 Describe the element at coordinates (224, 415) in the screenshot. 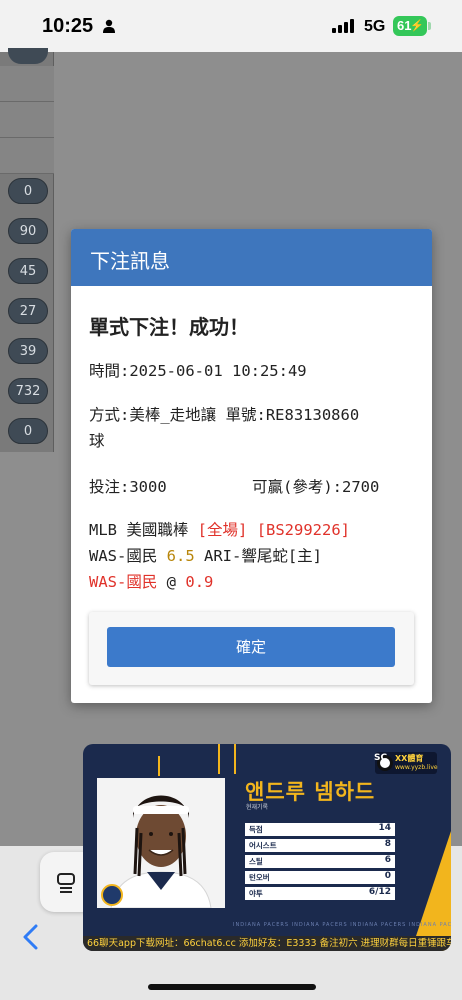

I see `bet-method-ticket: 方式:美棒_走地讓 單號:RE83130860` at that location.